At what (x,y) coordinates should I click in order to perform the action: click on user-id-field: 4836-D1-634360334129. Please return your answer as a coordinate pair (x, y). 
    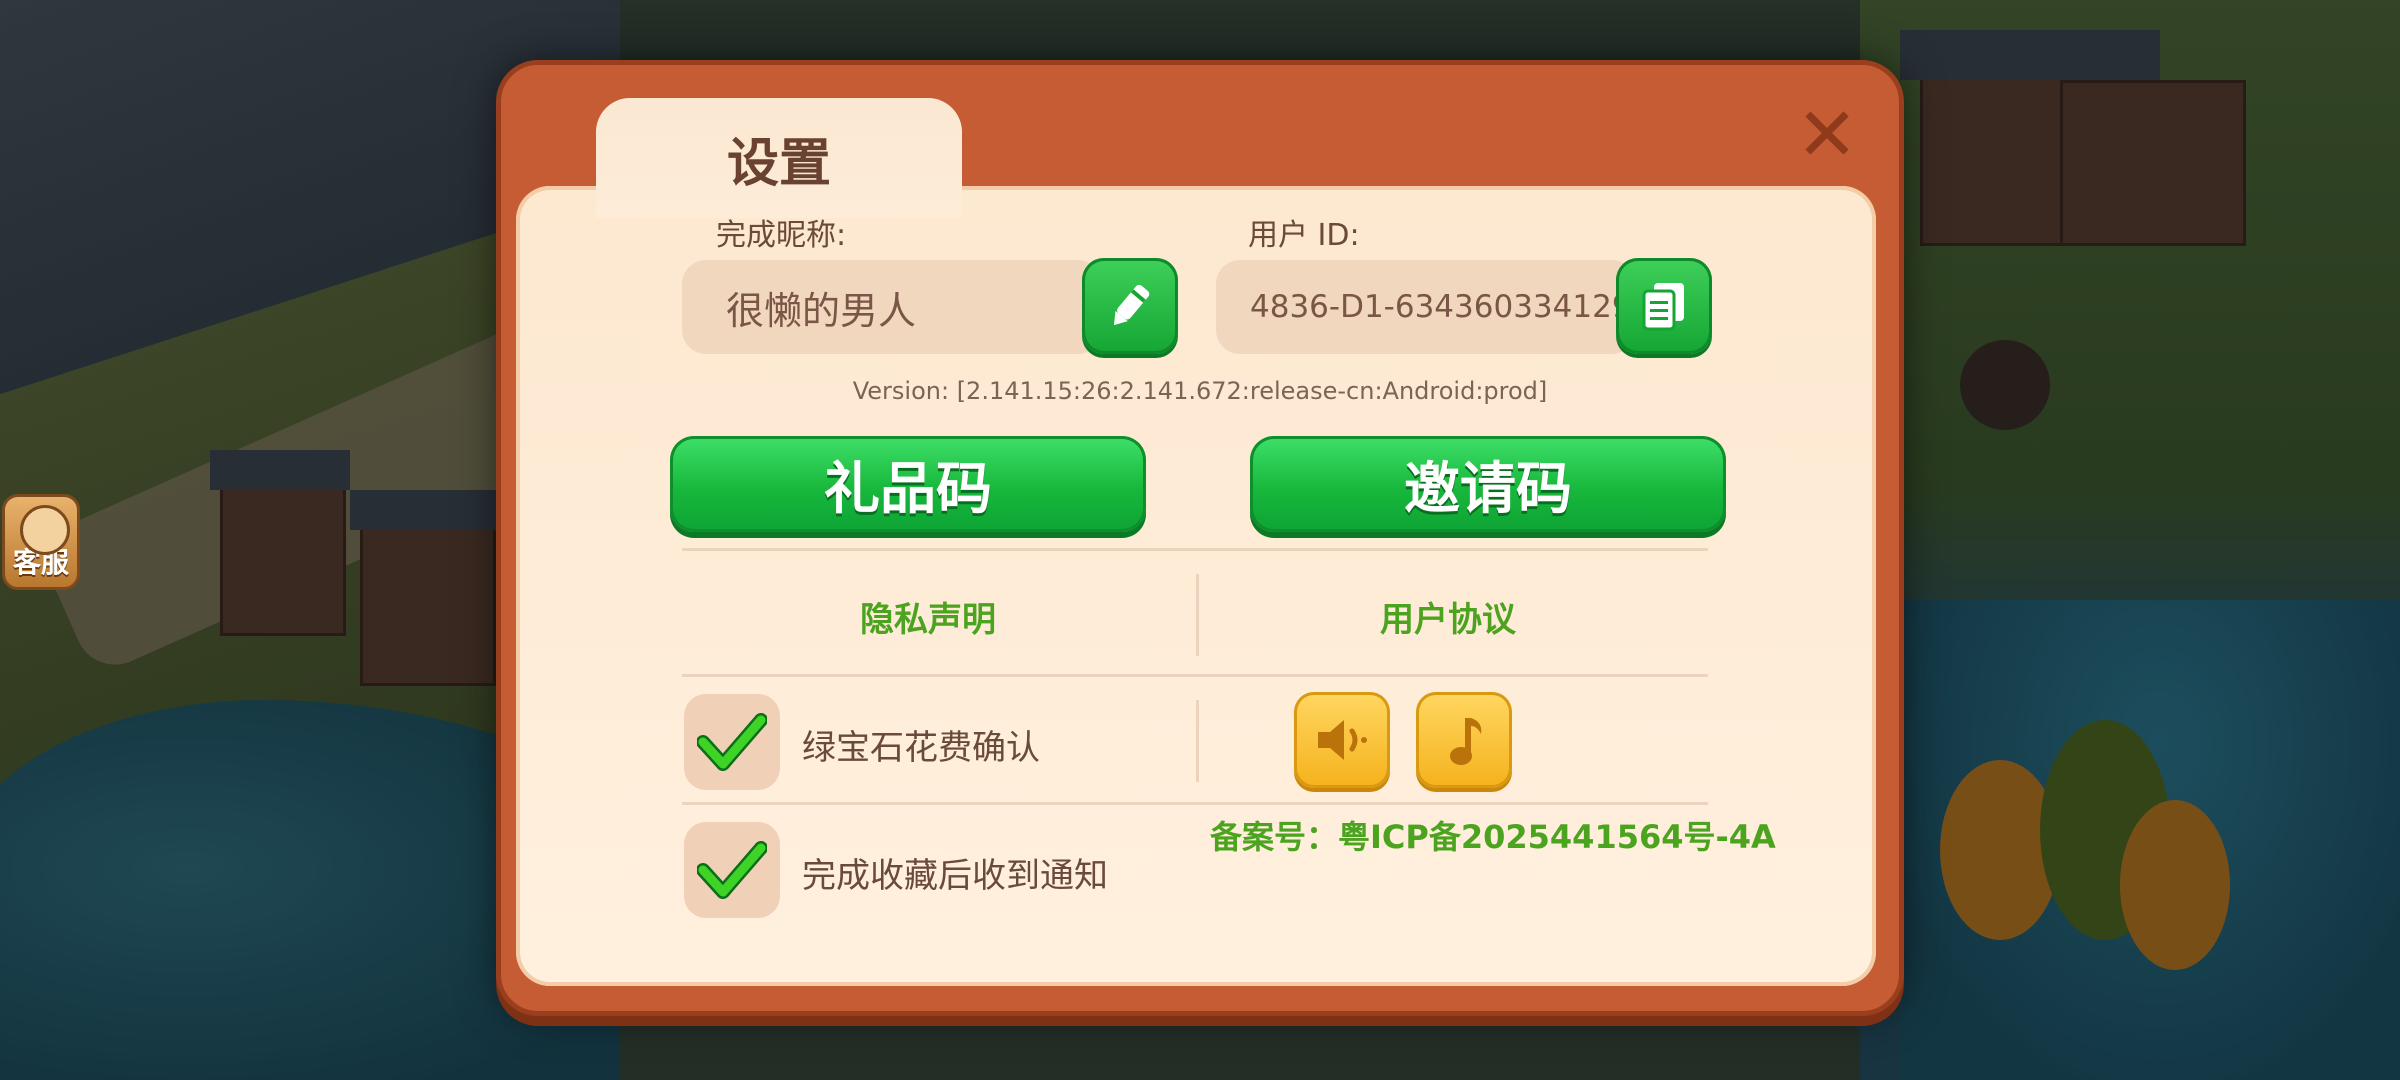
    Looking at the image, I should click on (1426, 307).